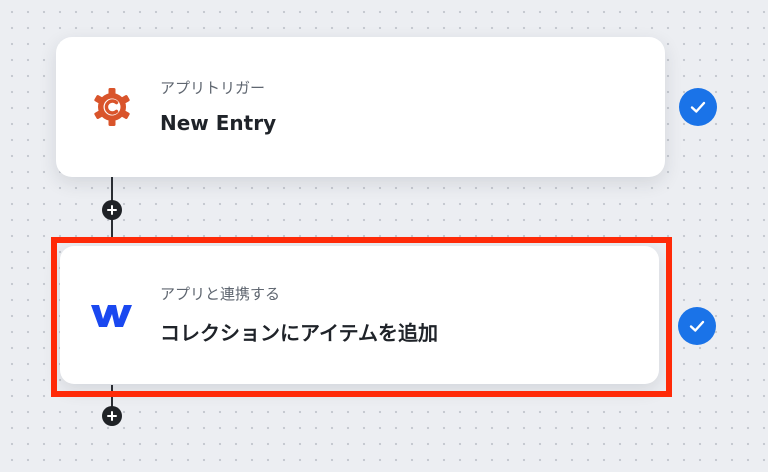 This screenshot has width=768, height=472. I want to click on cog-c-icon, so click(112, 107).